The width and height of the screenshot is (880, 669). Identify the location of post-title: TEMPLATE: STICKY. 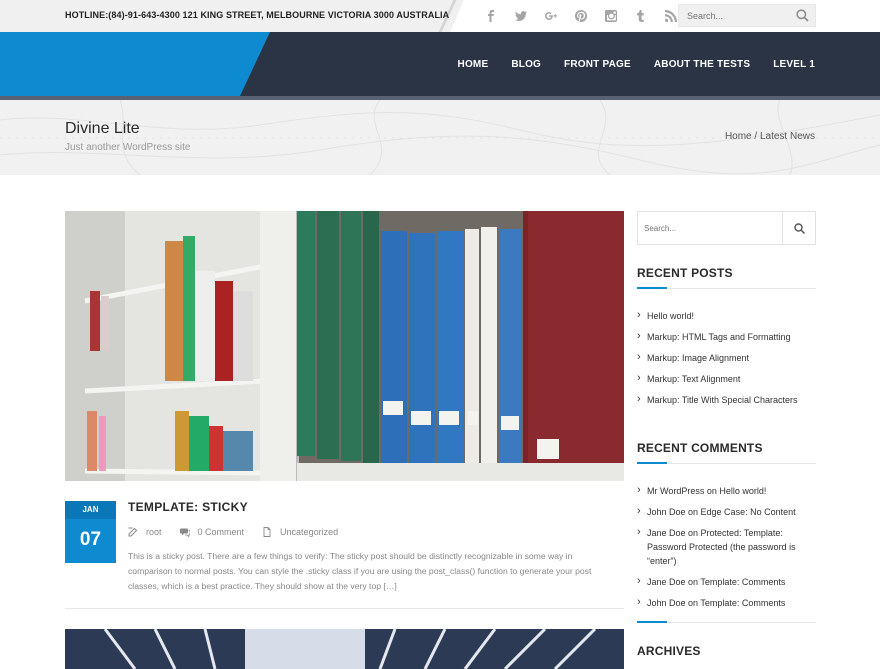
(188, 507).